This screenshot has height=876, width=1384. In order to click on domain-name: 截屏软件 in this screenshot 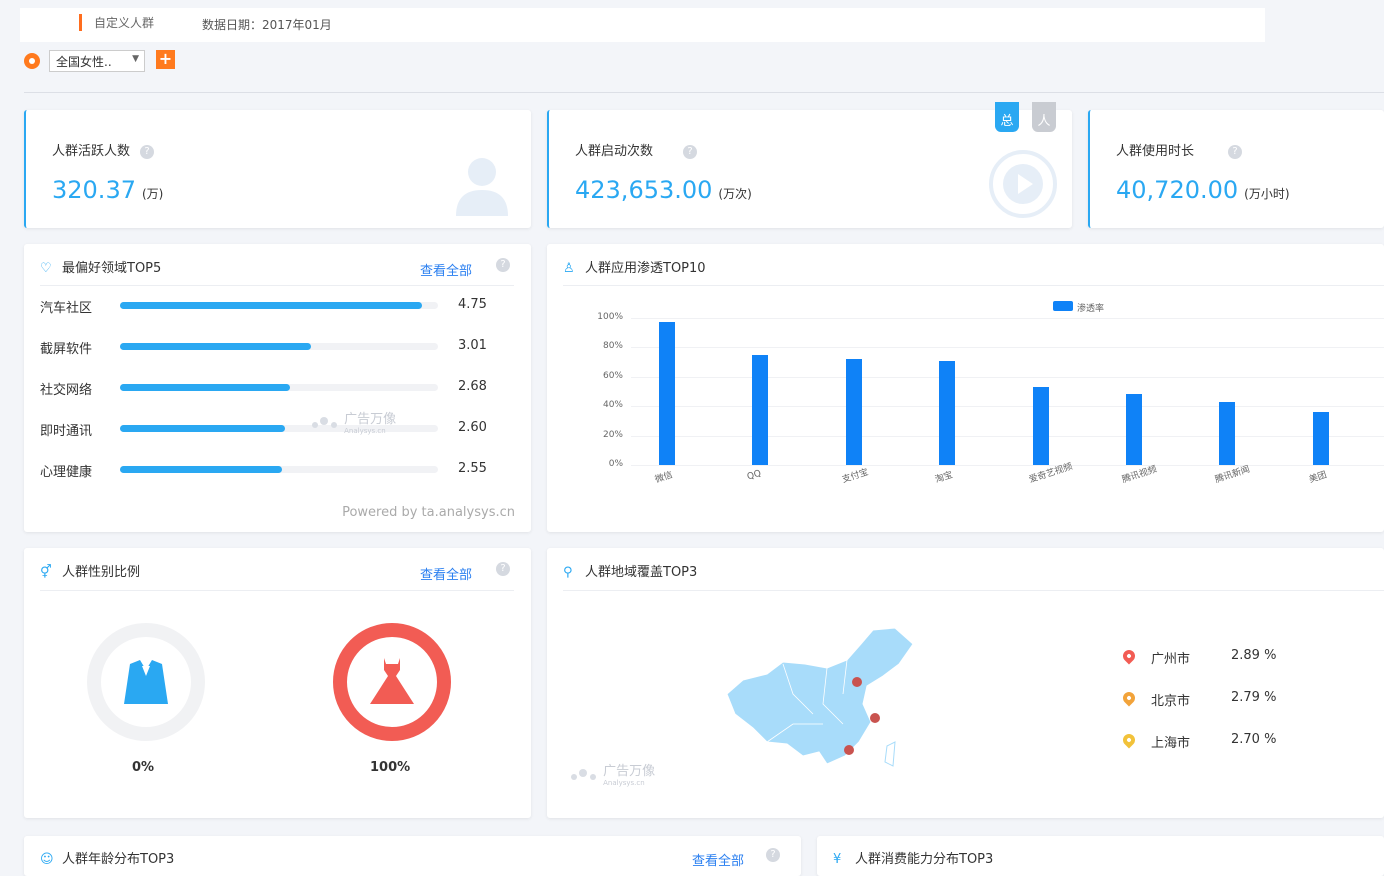, I will do `click(66, 349)`.